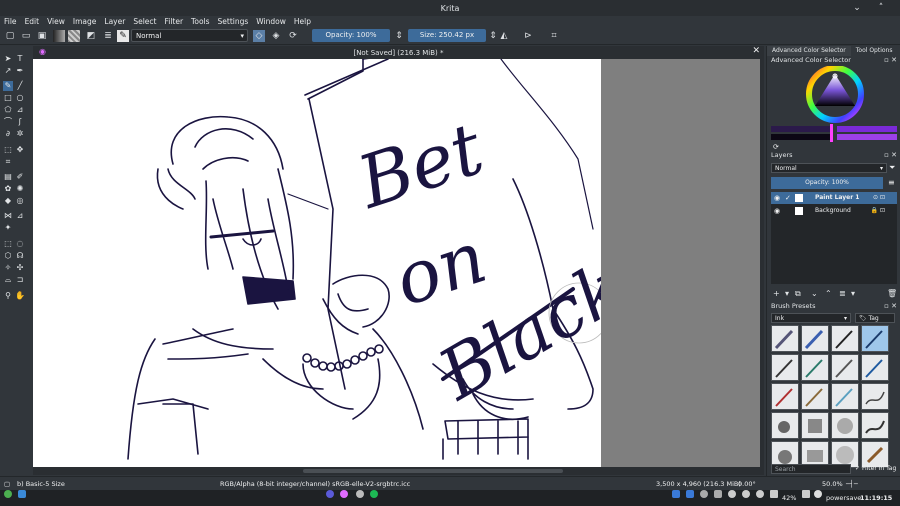 The width and height of the screenshot is (900, 506). What do you see at coordinates (8, 280) in the screenshot?
I see `bezier-select-icon: ⌓` at bounding box center [8, 280].